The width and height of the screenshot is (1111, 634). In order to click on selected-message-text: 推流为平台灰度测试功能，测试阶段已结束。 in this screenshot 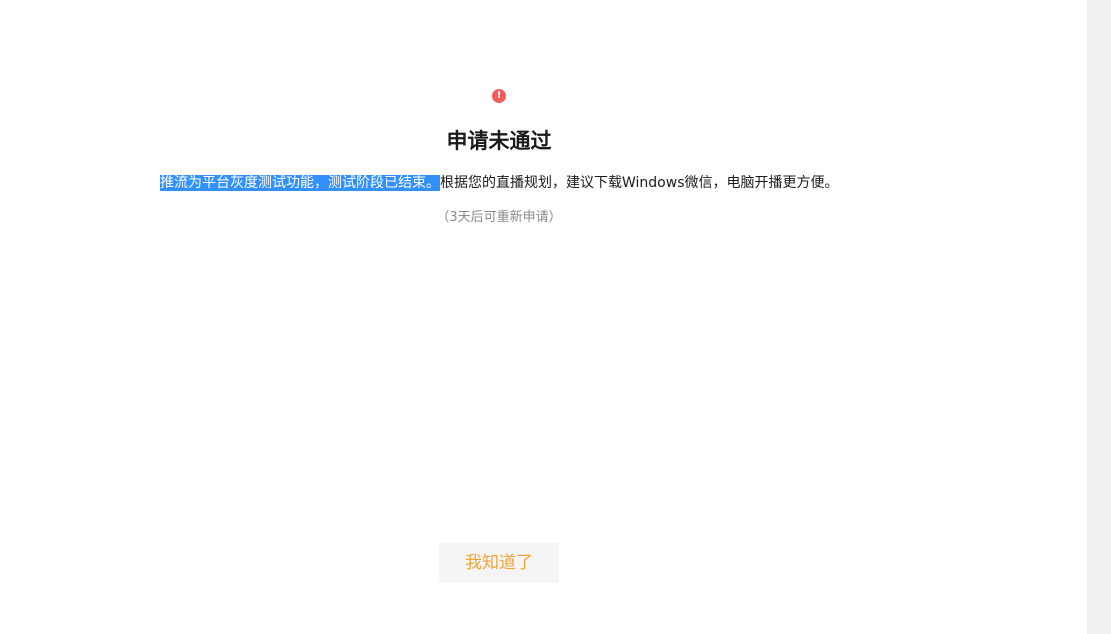, I will do `click(300, 183)`.